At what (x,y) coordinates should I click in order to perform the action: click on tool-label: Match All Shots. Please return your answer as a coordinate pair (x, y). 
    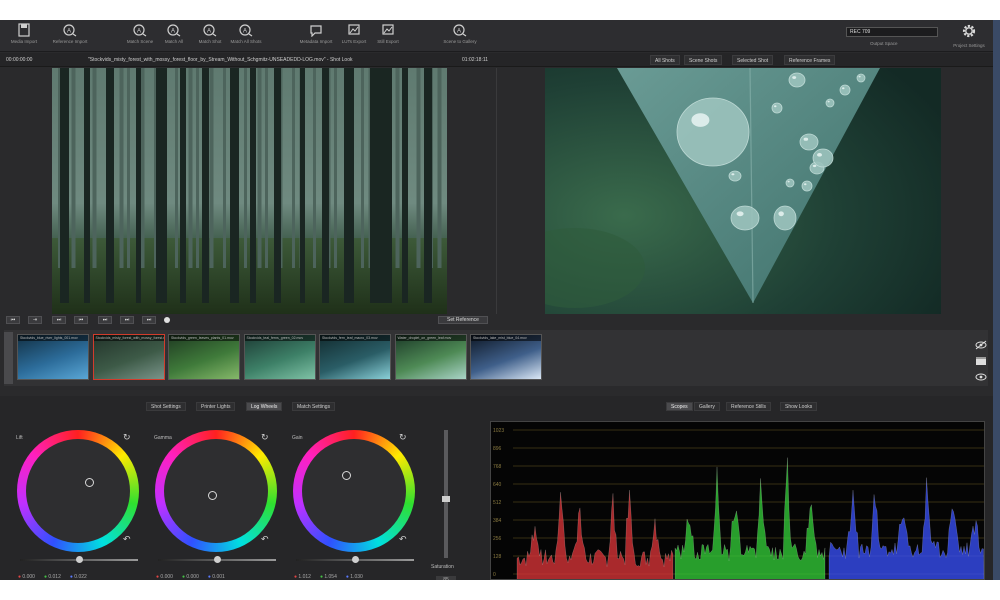
    Looking at the image, I should click on (246, 41).